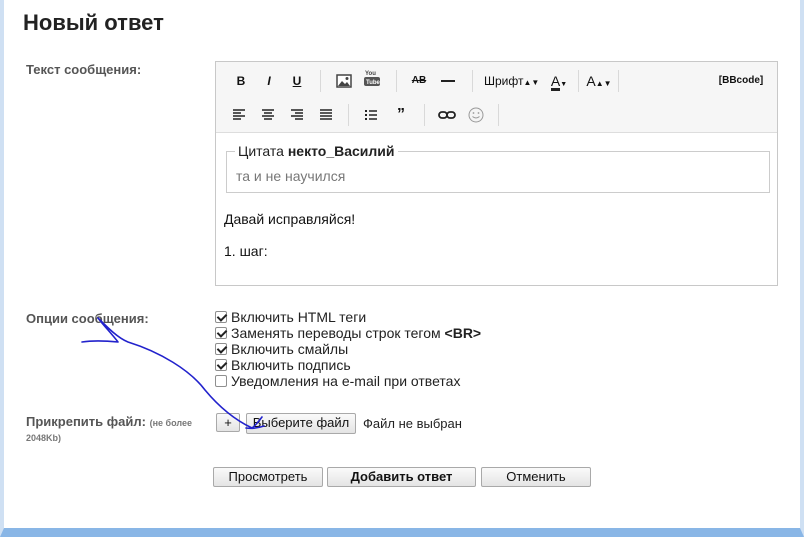 The width and height of the screenshot is (804, 537). Describe the element at coordinates (536, 477) in the screenshot. I see `cancel-button: Отменить` at that location.